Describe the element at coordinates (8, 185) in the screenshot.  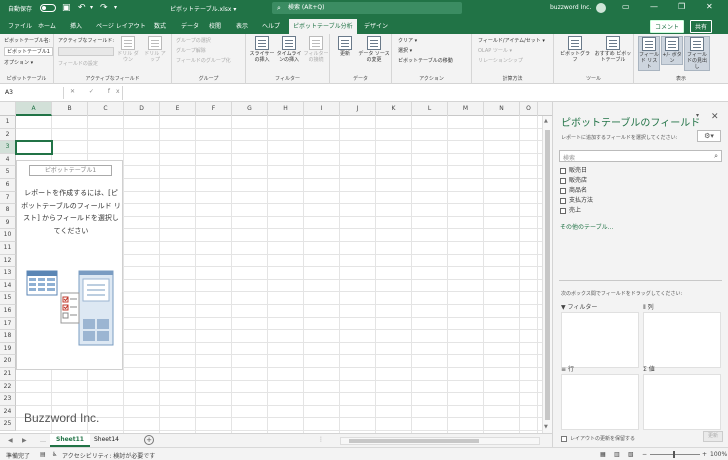
I see `row-header: 6` at that location.